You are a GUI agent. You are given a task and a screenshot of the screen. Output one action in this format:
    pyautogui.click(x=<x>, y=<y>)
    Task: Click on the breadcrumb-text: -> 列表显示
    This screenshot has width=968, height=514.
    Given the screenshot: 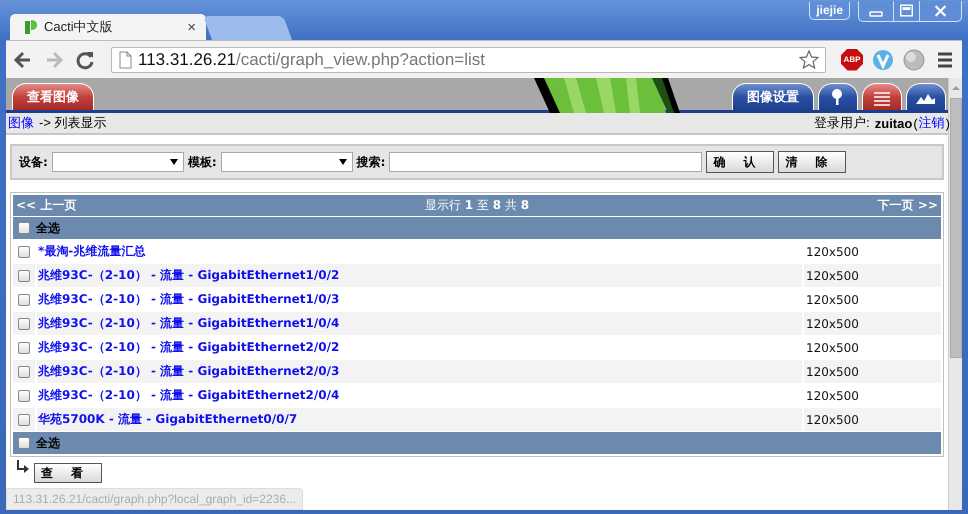 What is the action you would take?
    pyautogui.click(x=73, y=123)
    